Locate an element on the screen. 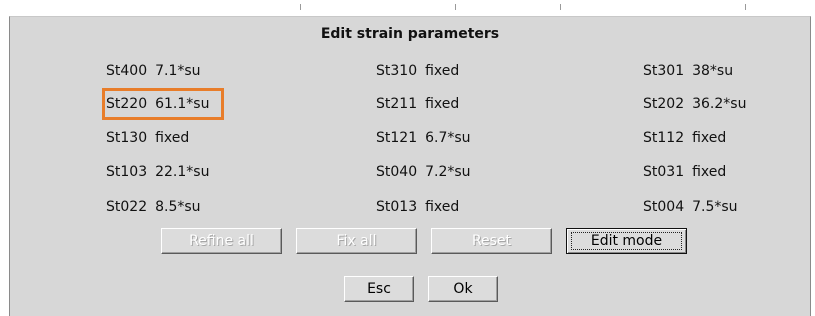 This screenshot has width=815, height=316. edit-mode-button: Edit mode is located at coordinates (626, 241).